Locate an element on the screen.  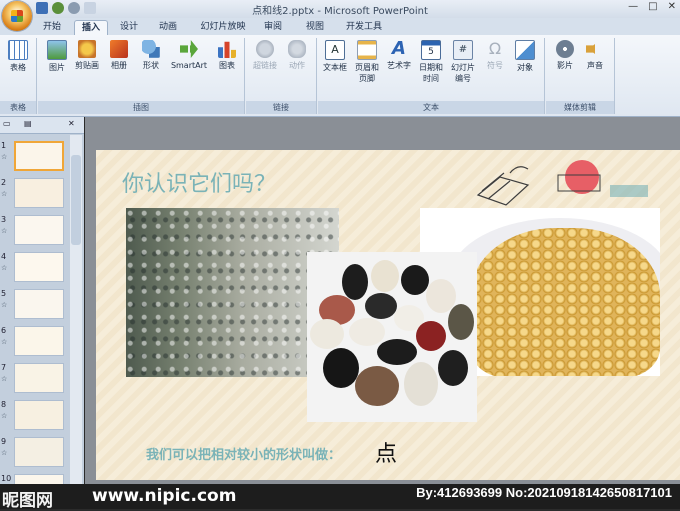
pebbles-photo is located at coordinates (392, 337).